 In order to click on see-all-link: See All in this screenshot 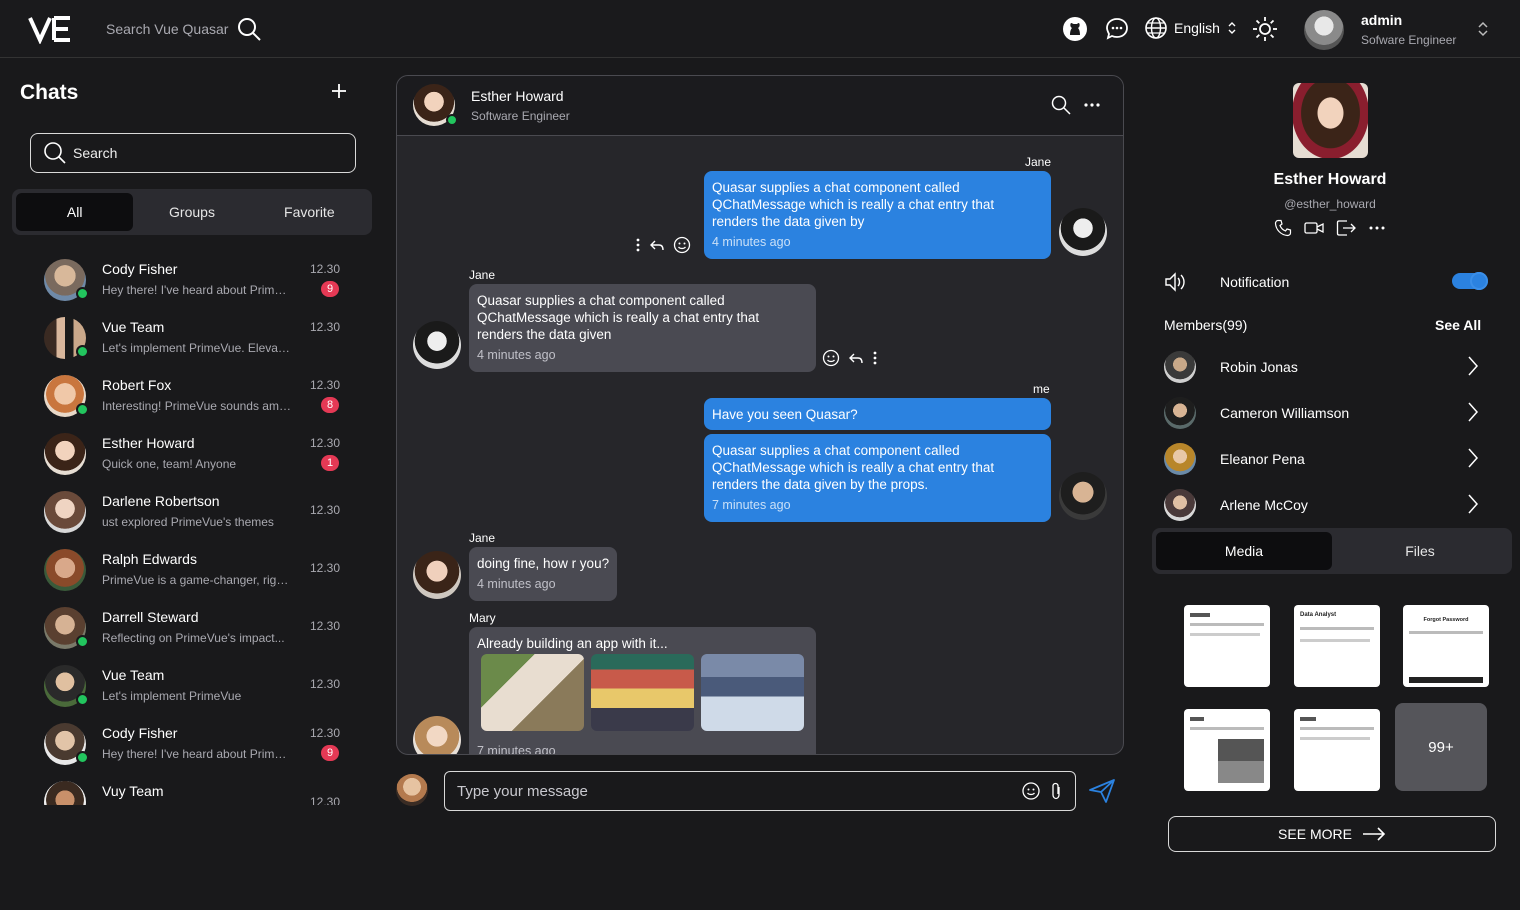, I will do `click(1458, 325)`.